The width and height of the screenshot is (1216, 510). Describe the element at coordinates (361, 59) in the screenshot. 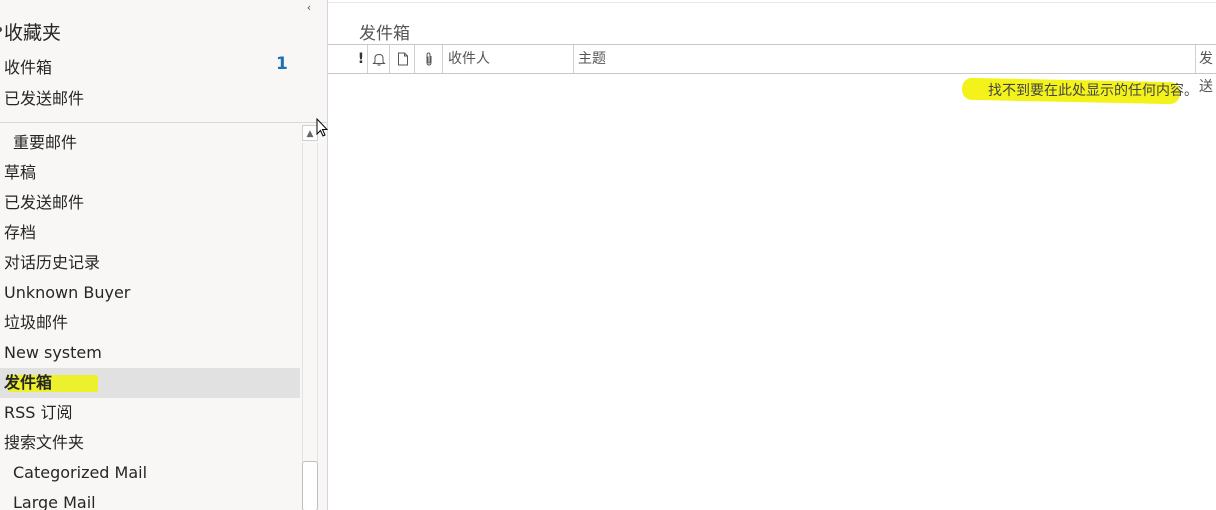

I see `column-importance: !` at that location.